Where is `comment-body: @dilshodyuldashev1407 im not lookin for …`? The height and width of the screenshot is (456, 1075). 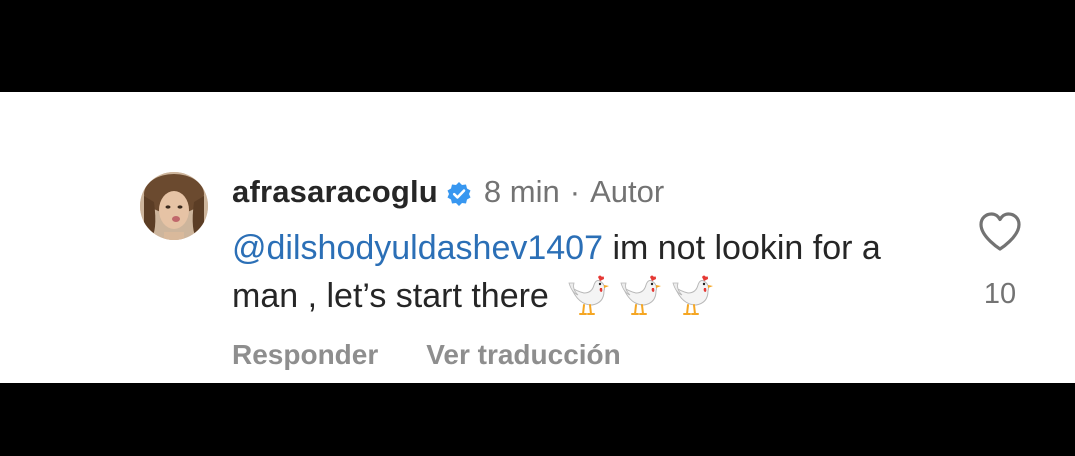 comment-body: @dilshodyuldashev1407 im not lookin for … is located at coordinates (592, 272).